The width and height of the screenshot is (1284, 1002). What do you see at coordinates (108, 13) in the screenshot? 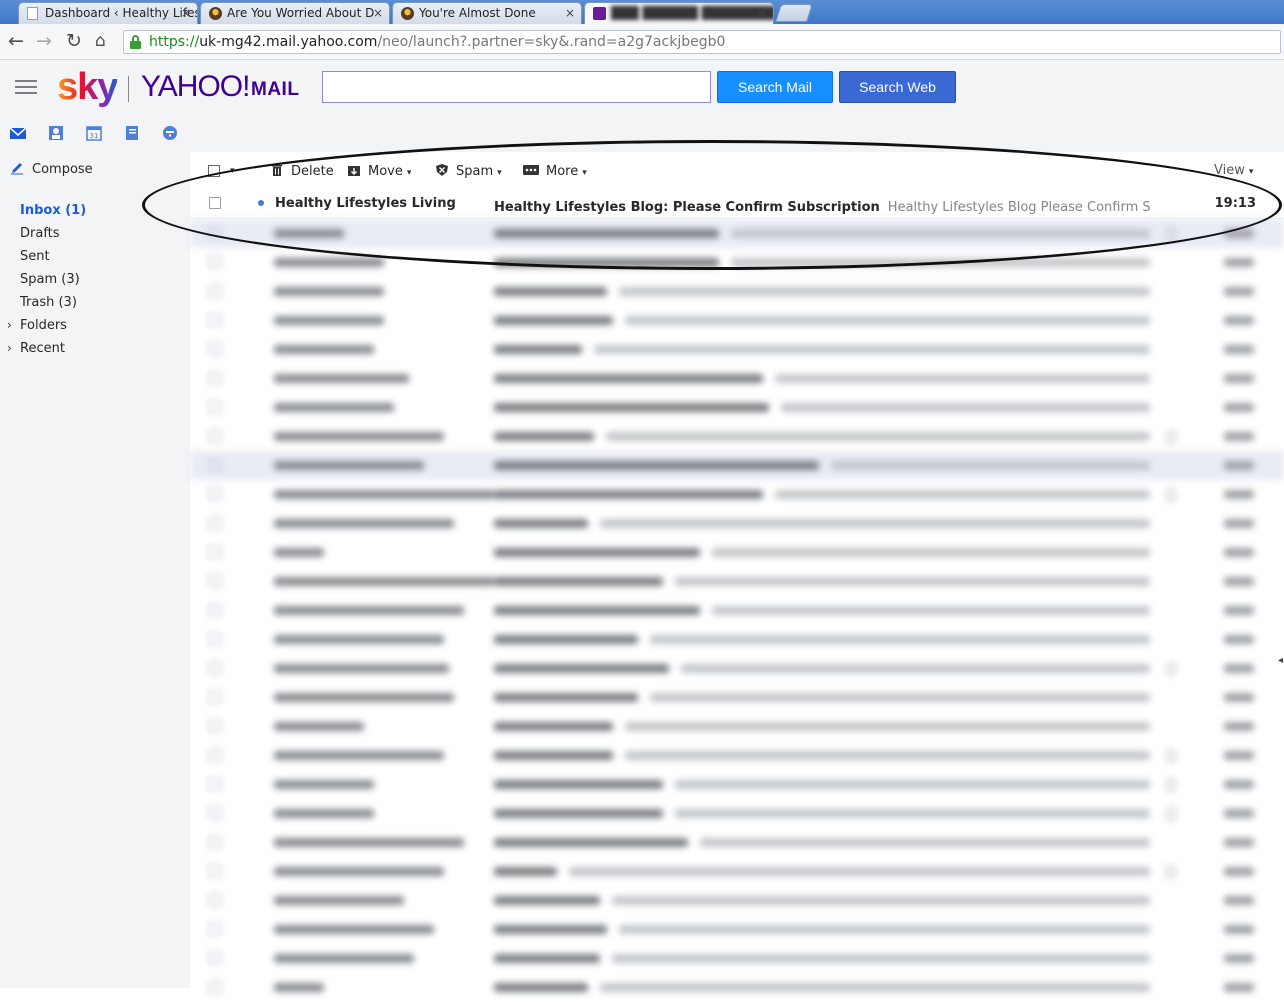
I see `browser-tab-dashboard: Dashboard ‹ Healthy Lifes ×` at bounding box center [108, 13].